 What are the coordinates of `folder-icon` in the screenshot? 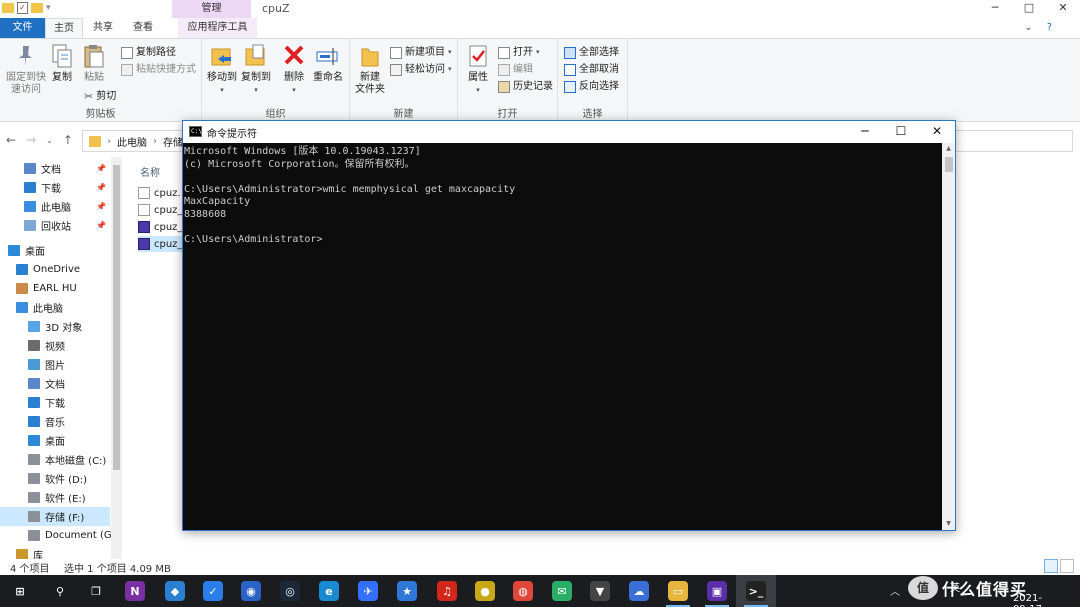 It's located at (8, 8).